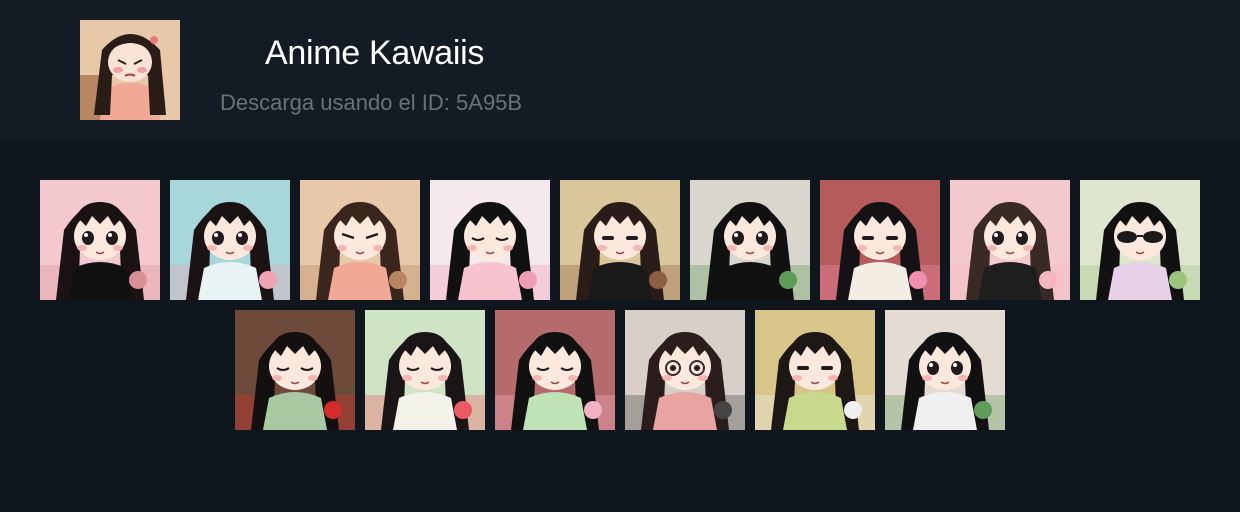 The width and height of the screenshot is (1240, 512). What do you see at coordinates (130, 70) in the screenshot?
I see `pack-cover-image` at bounding box center [130, 70].